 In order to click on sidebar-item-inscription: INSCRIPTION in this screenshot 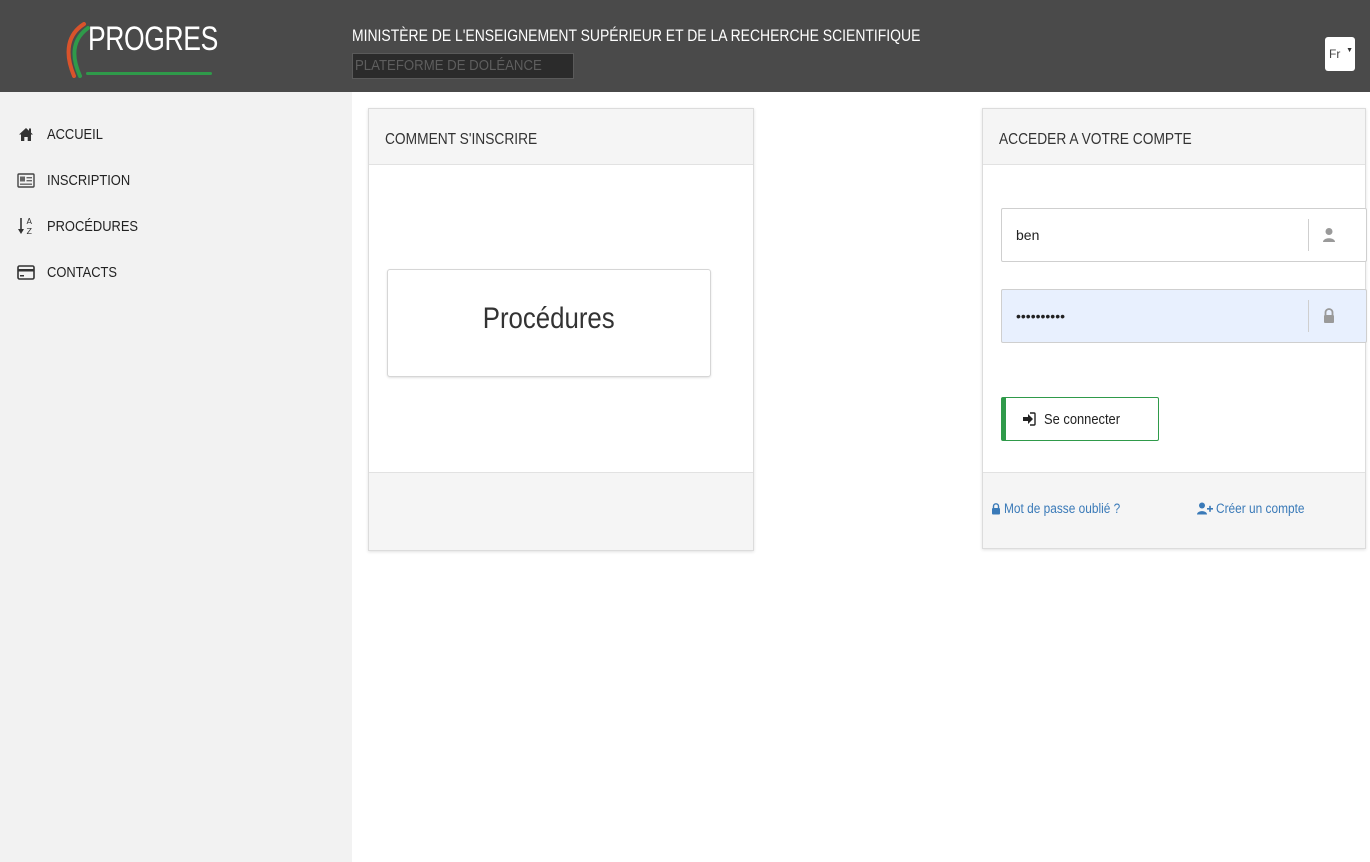, I will do `click(79, 180)`.